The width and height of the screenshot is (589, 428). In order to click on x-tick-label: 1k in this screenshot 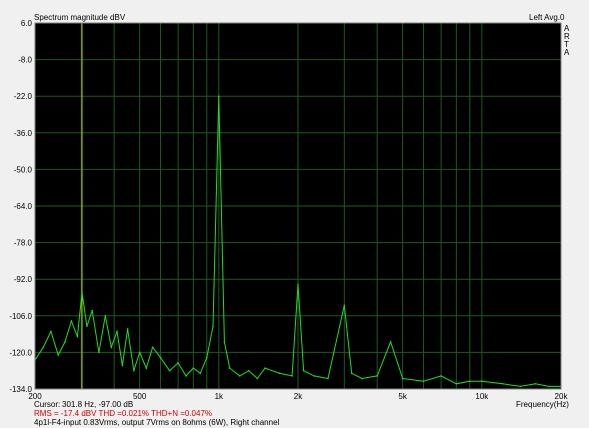, I will do `click(219, 396)`.